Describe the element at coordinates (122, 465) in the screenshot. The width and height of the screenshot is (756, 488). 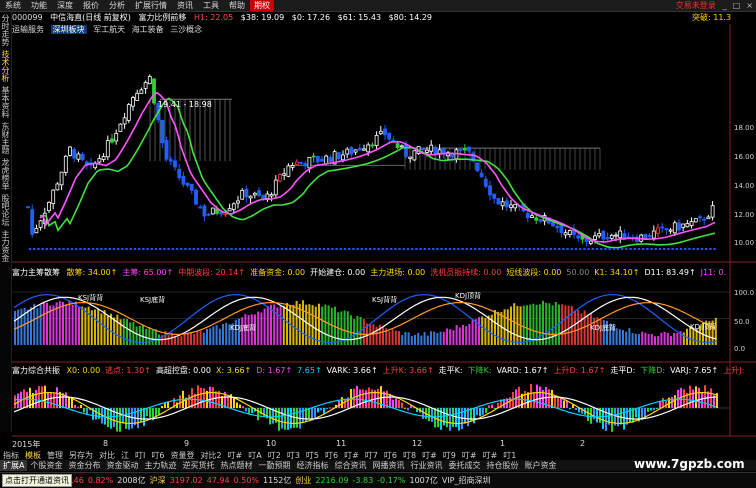
I see `extension-tab: 资金驱动` at that location.